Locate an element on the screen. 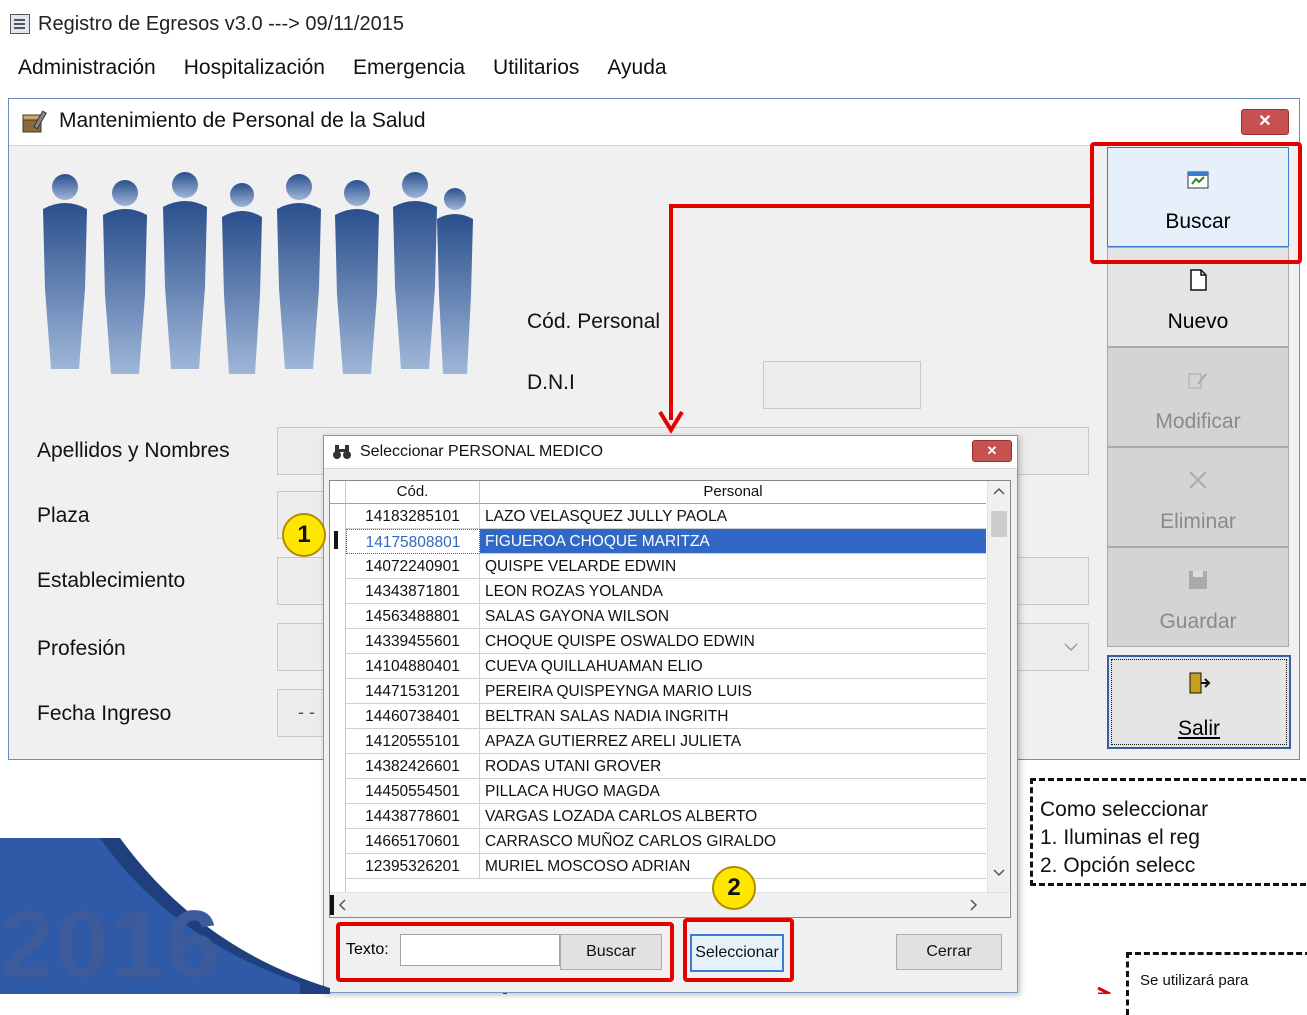 This screenshot has width=1307, height=1015. table-row: 14563488801 SALAS GAYONA WILSON is located at coordinates (658, 616).